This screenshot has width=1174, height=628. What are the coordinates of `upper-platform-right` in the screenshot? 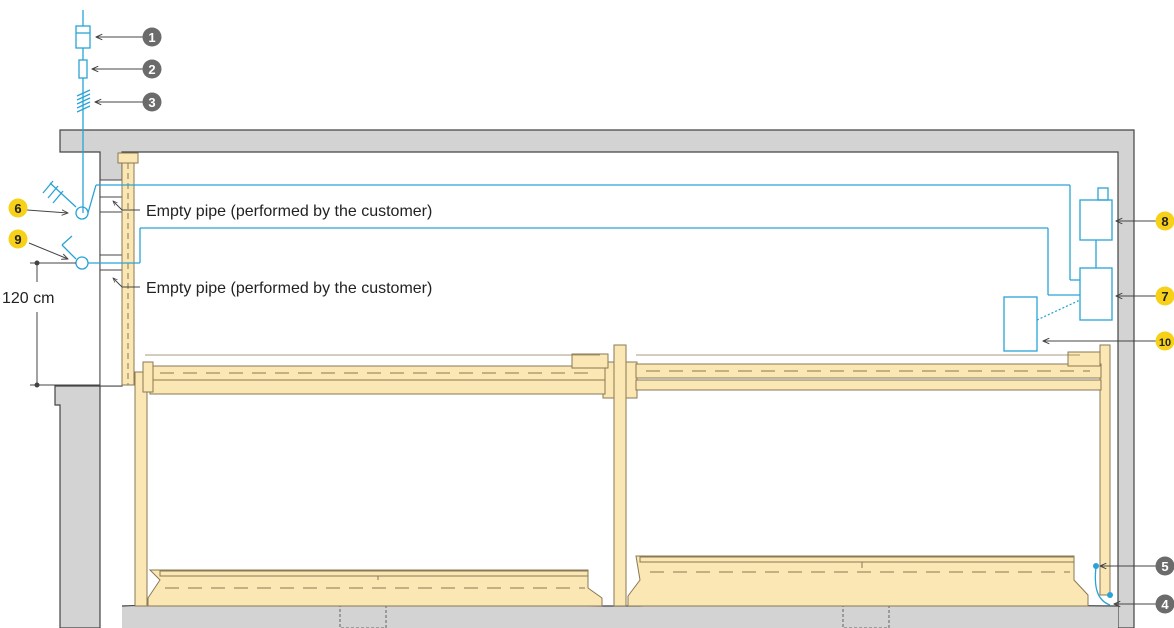 It's located at (868, 371).